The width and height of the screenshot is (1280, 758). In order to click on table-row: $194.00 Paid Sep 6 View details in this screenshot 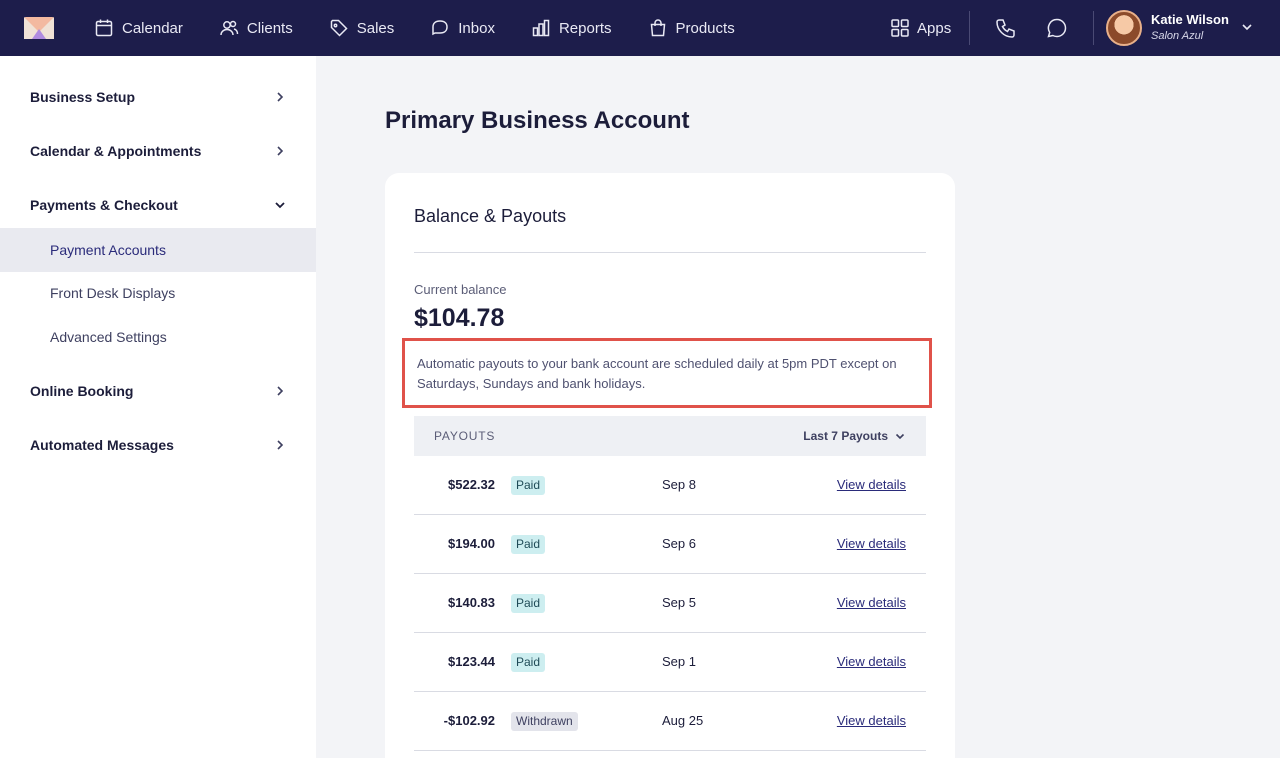, I will do `click(670, 544)`.